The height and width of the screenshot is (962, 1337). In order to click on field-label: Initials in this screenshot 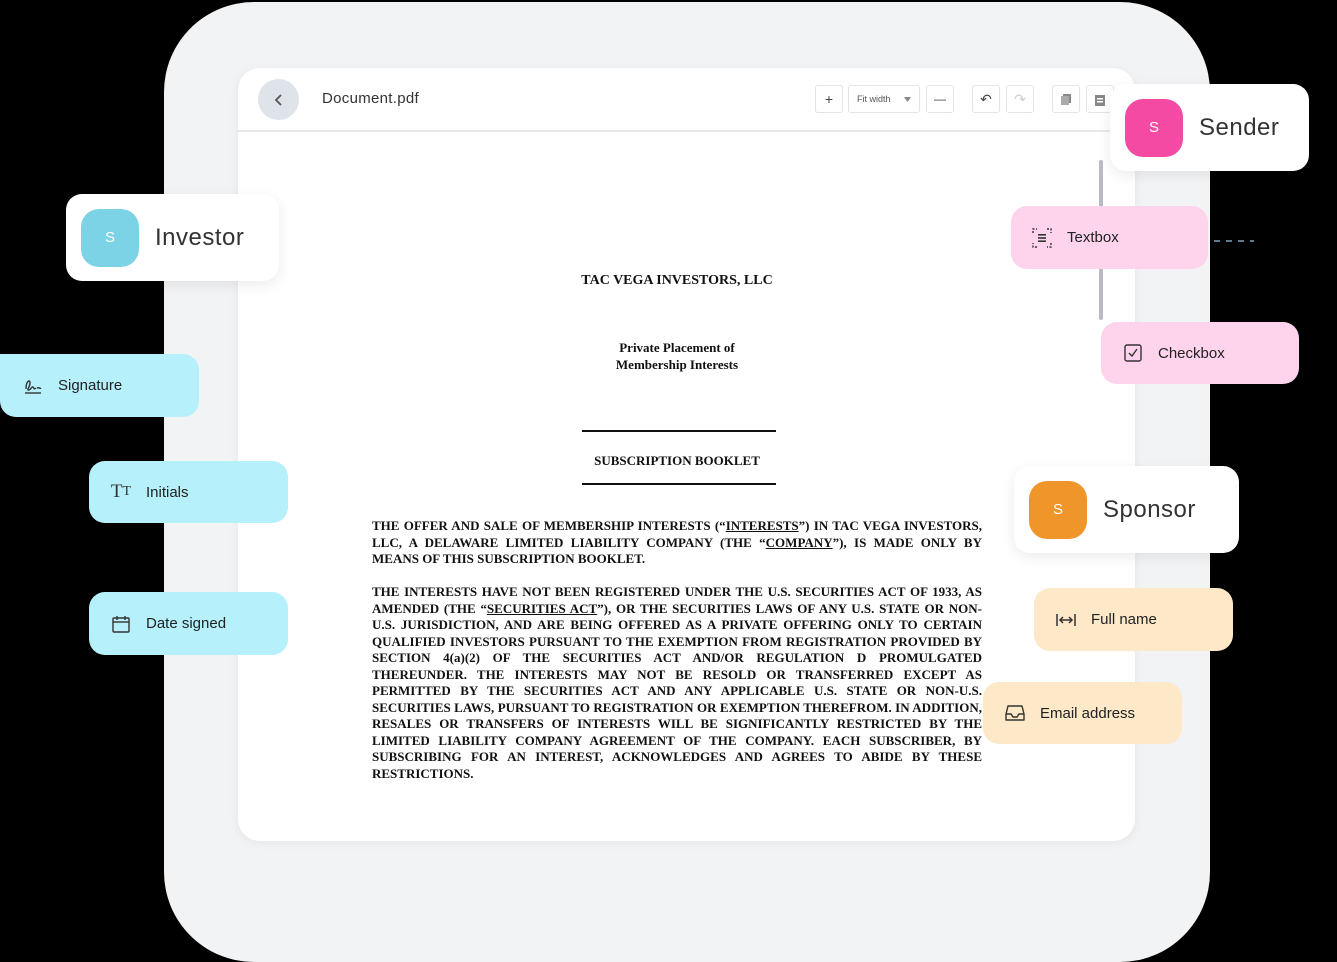, I will do `click(167, 492)`.